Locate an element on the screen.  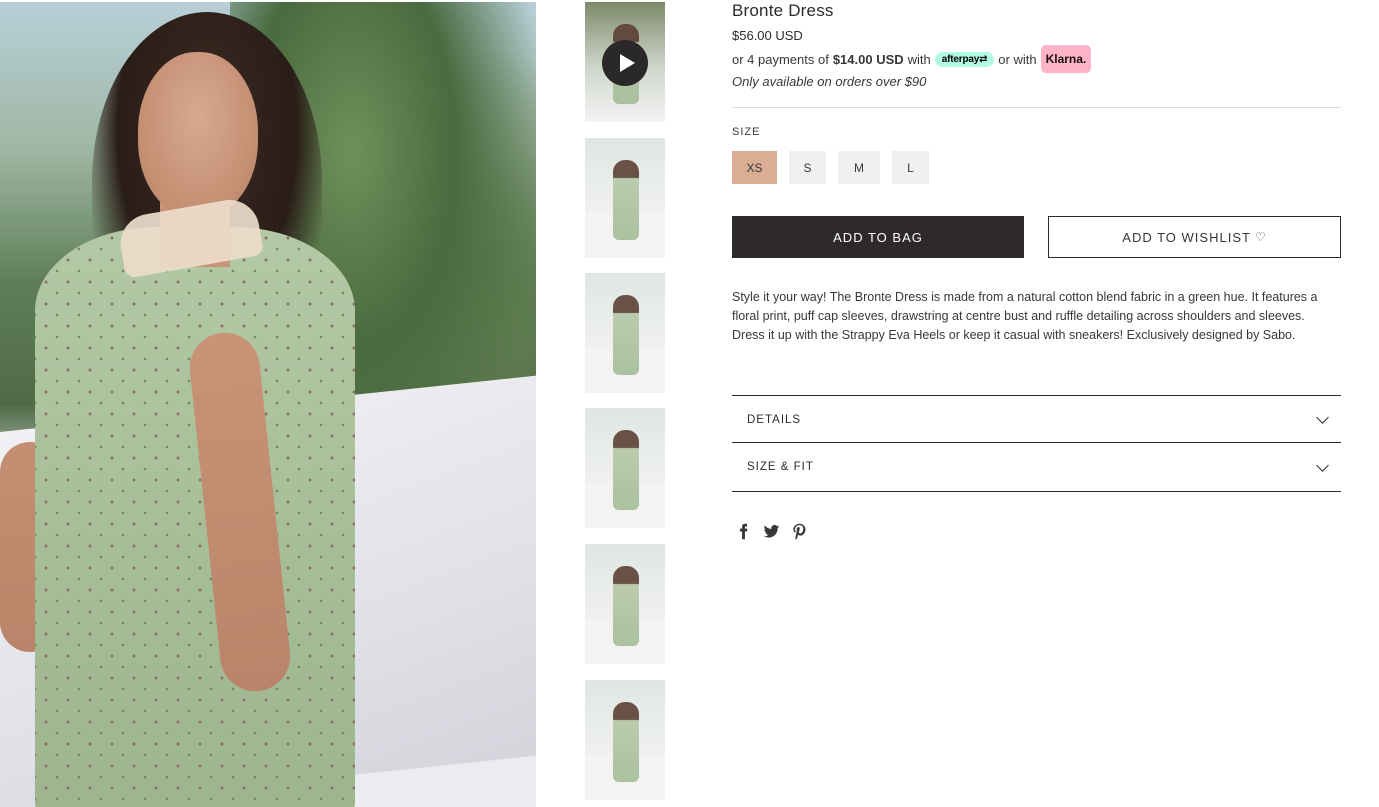
installment-prefix: or 4 payments of is located at coordinates (780, 59).